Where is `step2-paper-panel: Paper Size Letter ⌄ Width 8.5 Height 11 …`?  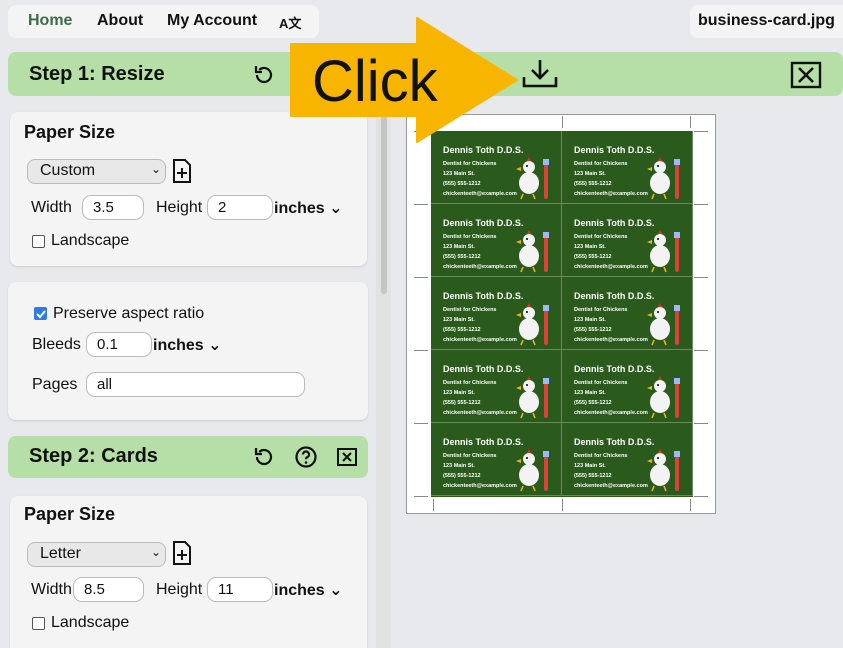
step2-paper-panel: Paper Size Letter ⌄ Width 8.5 Height 11 … is located at coordinates (188, 572).